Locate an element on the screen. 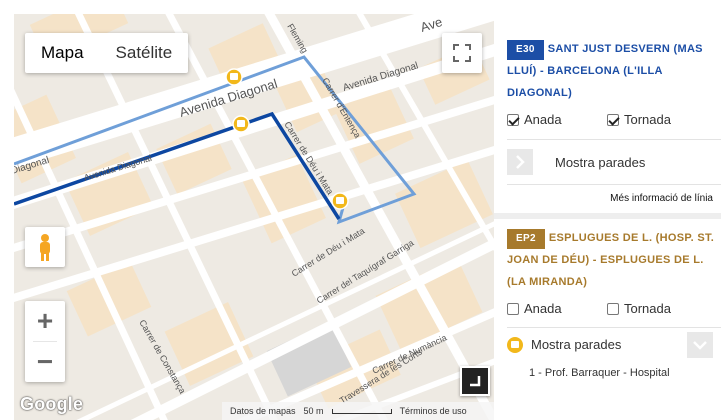  corner-arrow-icon is located at coordinates (475, 381).